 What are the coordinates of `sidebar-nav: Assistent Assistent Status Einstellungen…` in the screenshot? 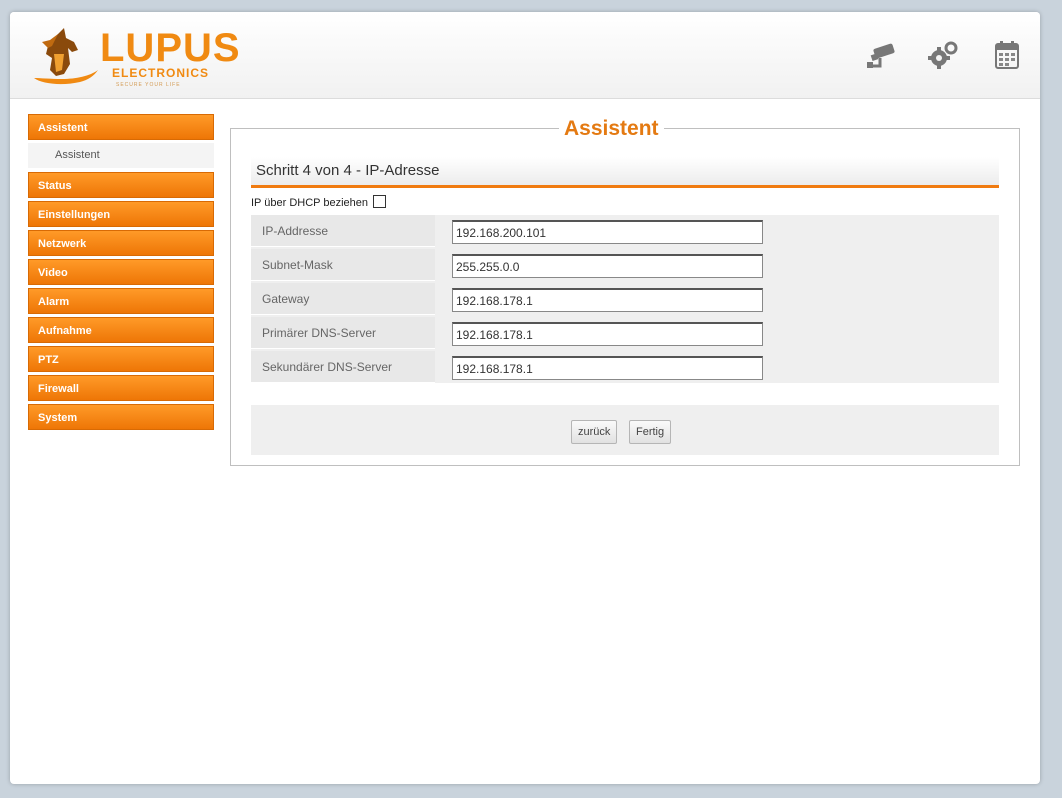 It's located at (121, 273).